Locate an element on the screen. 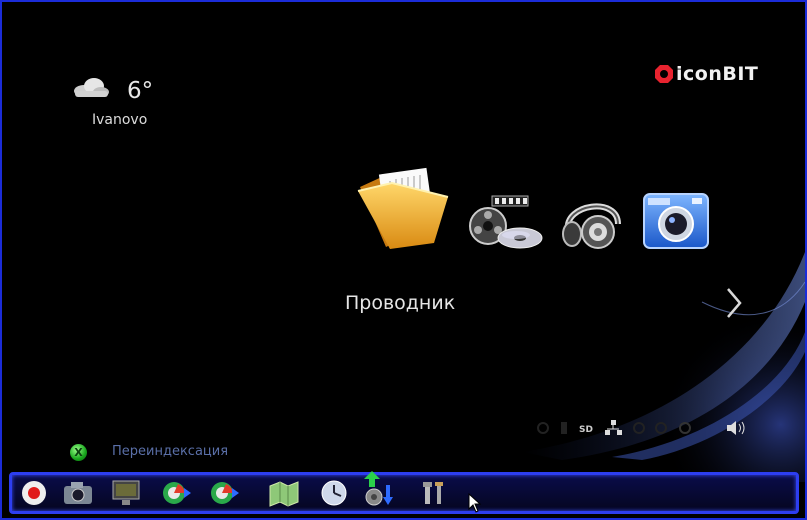  green-button-icon: X is located at coordinates (78, 452).